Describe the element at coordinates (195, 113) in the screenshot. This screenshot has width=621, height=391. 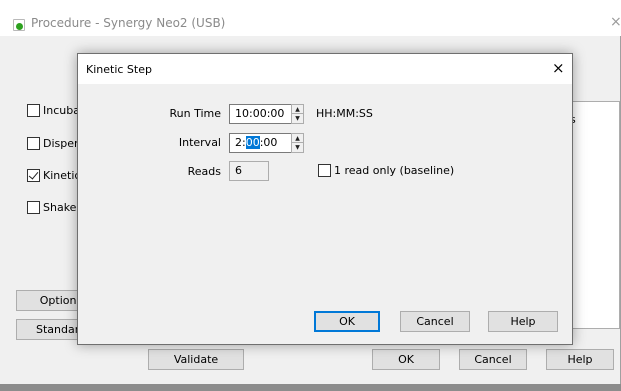
I see `run-time-label: Run Time` at that location.